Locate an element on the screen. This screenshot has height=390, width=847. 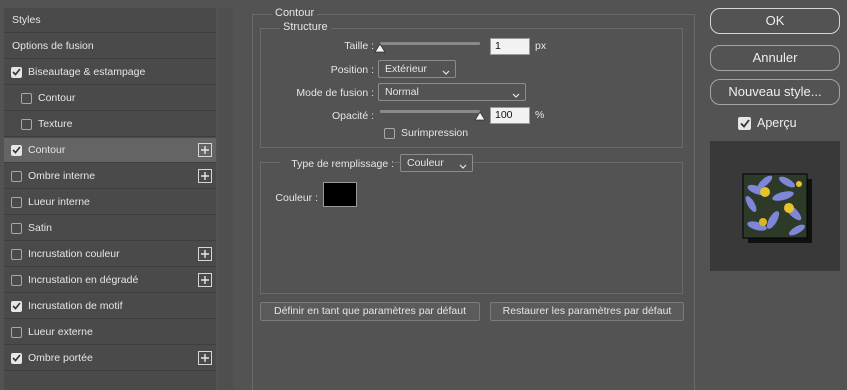
position-value: Extérieur is located at coordinates (406, 69).